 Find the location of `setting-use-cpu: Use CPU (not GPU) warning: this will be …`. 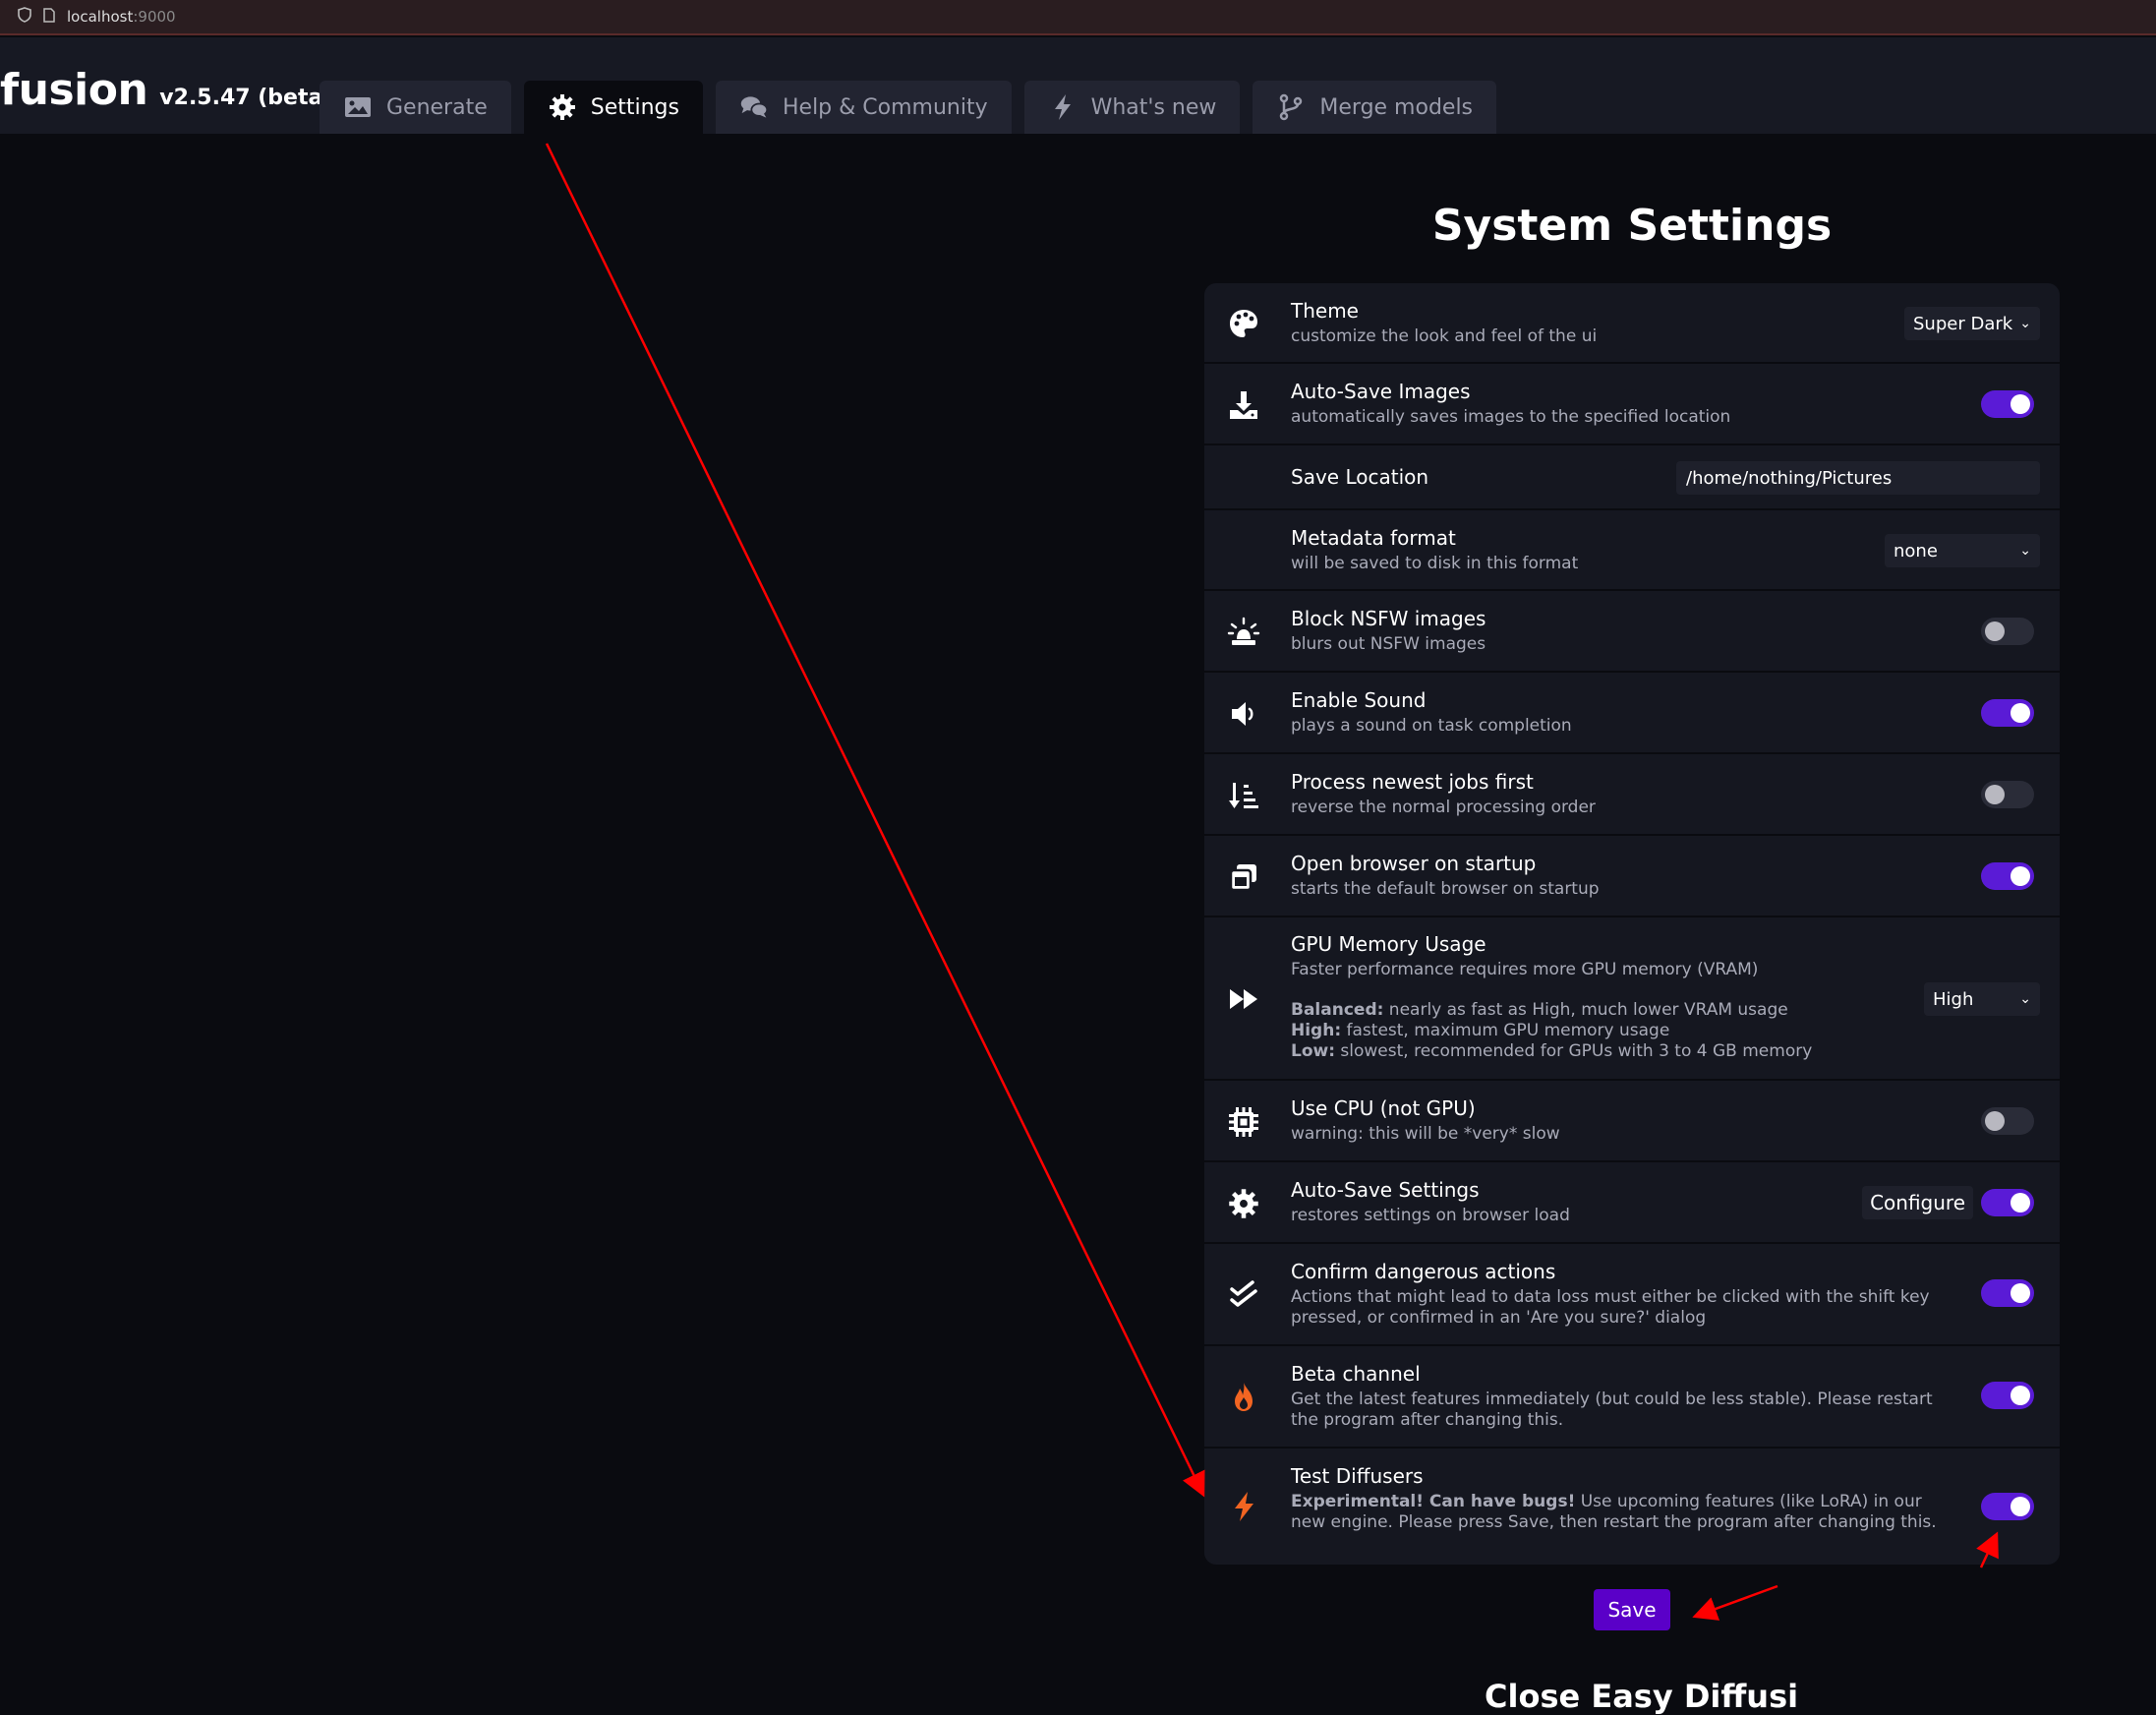

setting-use-cpu: Use CPU (not GPU) warning: this will be … is located at coordinates (1632, 1121).